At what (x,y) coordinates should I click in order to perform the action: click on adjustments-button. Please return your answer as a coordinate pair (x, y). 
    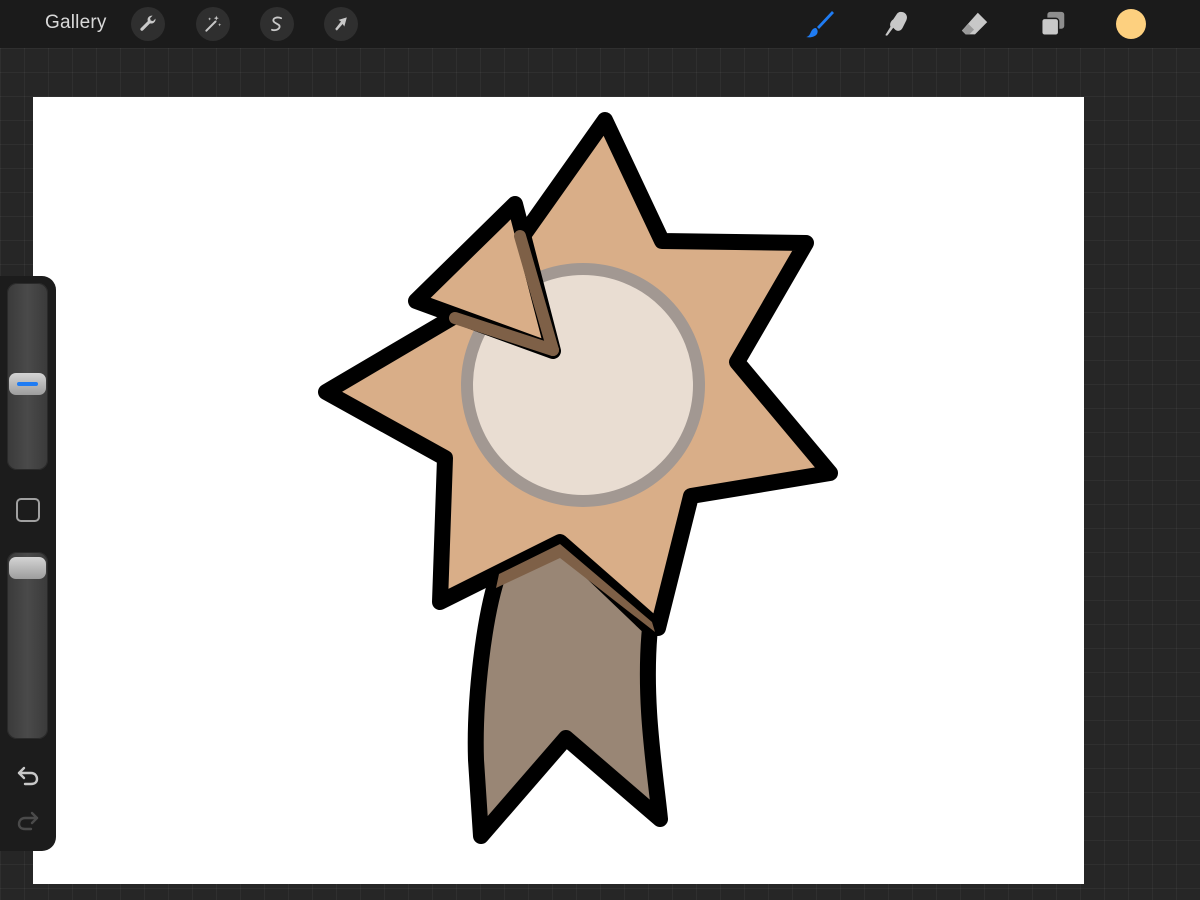
    Looking at the image, I should click on (213, 24).